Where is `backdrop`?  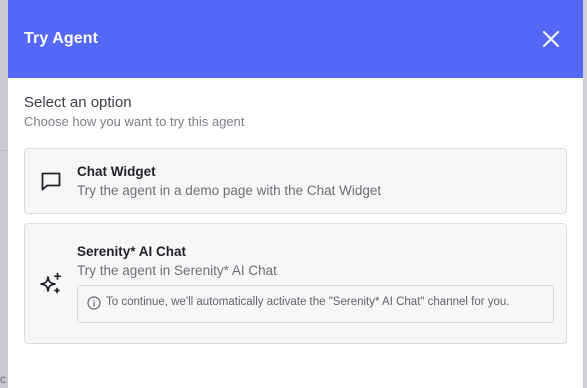 backdrop is located at coordinates (4, 194).